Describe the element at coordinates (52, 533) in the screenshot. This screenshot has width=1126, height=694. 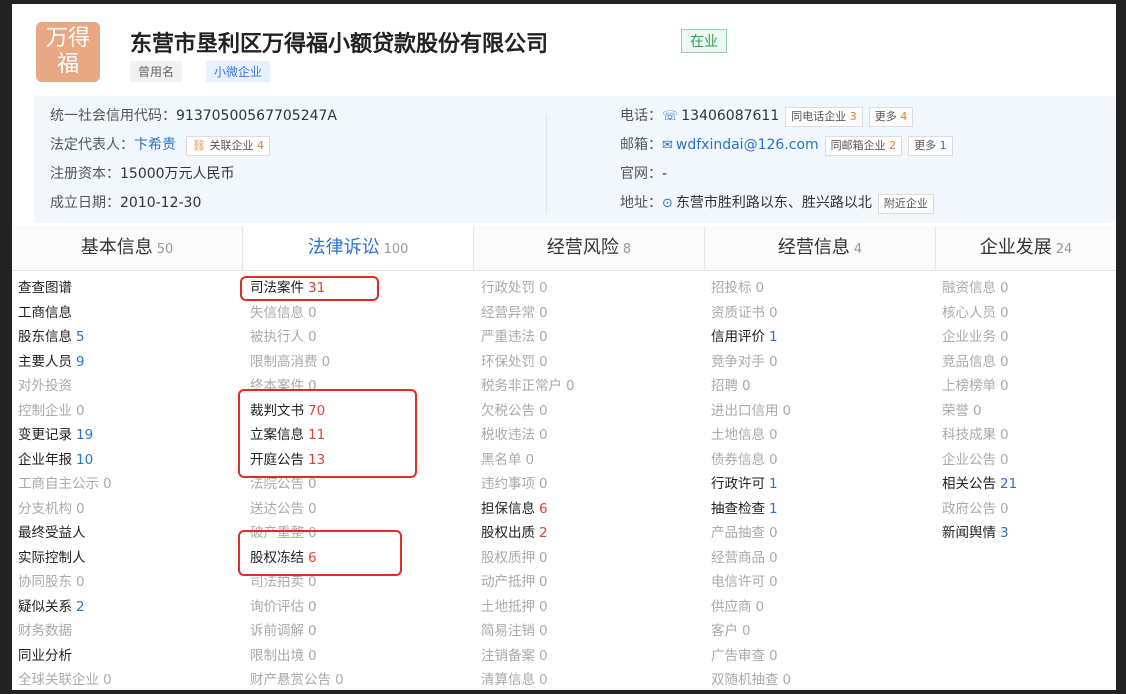
I see `category-item-label: 最终受益人` at that location.